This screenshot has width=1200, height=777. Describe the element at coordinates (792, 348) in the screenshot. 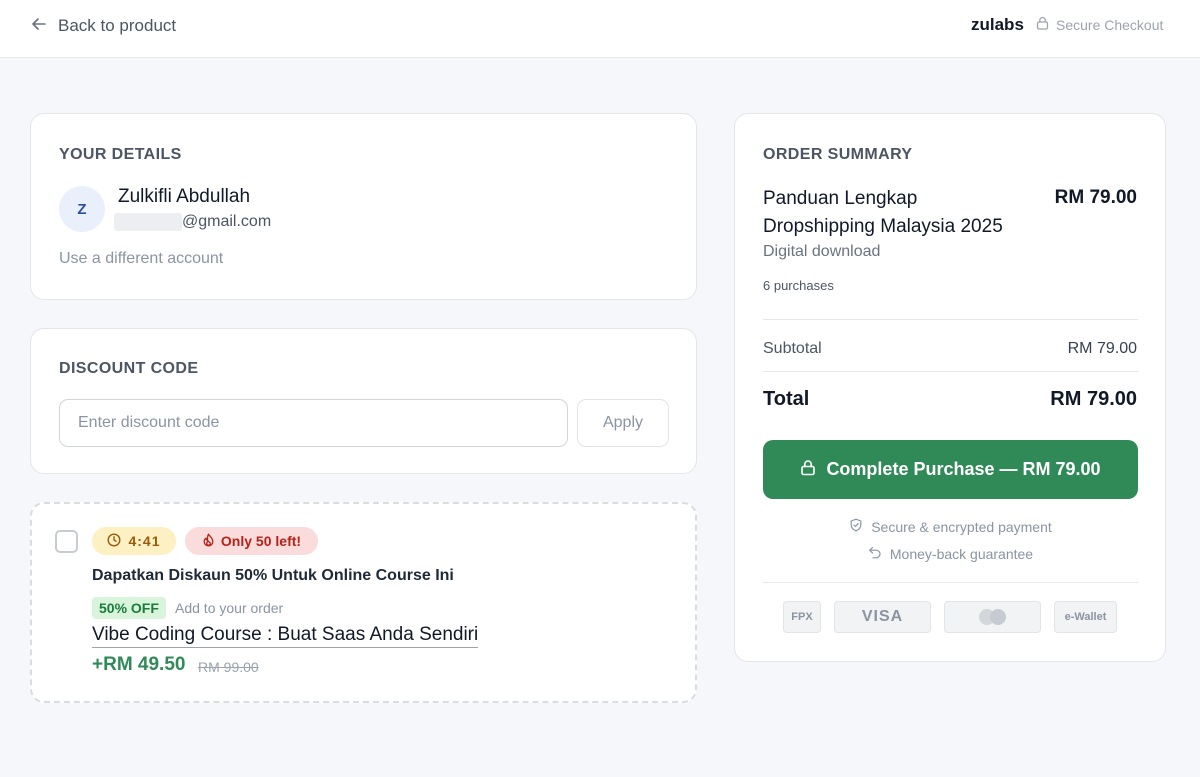

I see `subtotal-label: Subtotal` at that location.